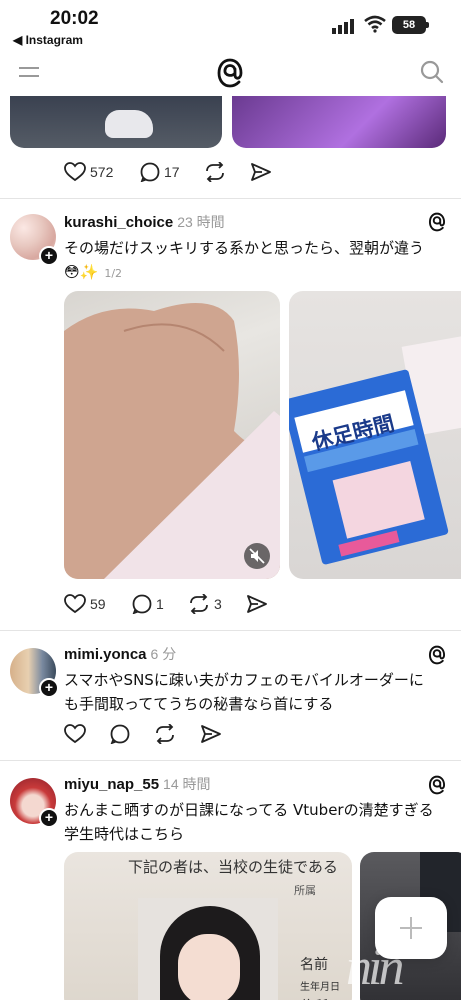  What do you see at coordinates (305, 890) in the screenshot?
I see `doc-affiliation: 所属` at bounding box center [305, 890].